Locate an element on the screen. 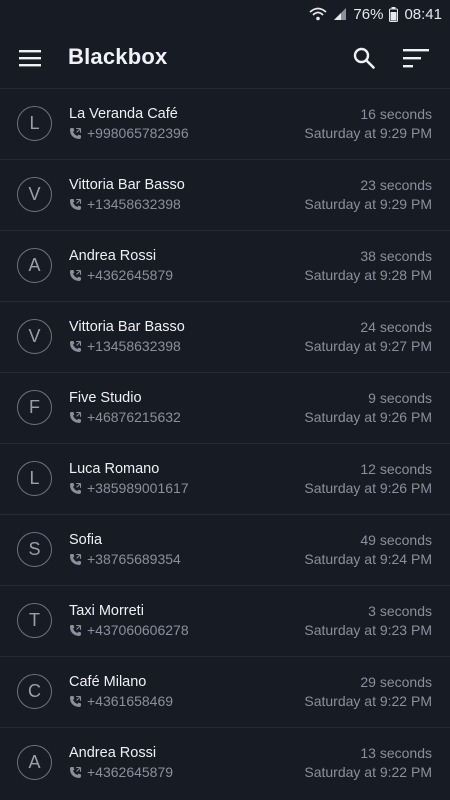  contact-avatar: F is located at coordinates (34, 407).